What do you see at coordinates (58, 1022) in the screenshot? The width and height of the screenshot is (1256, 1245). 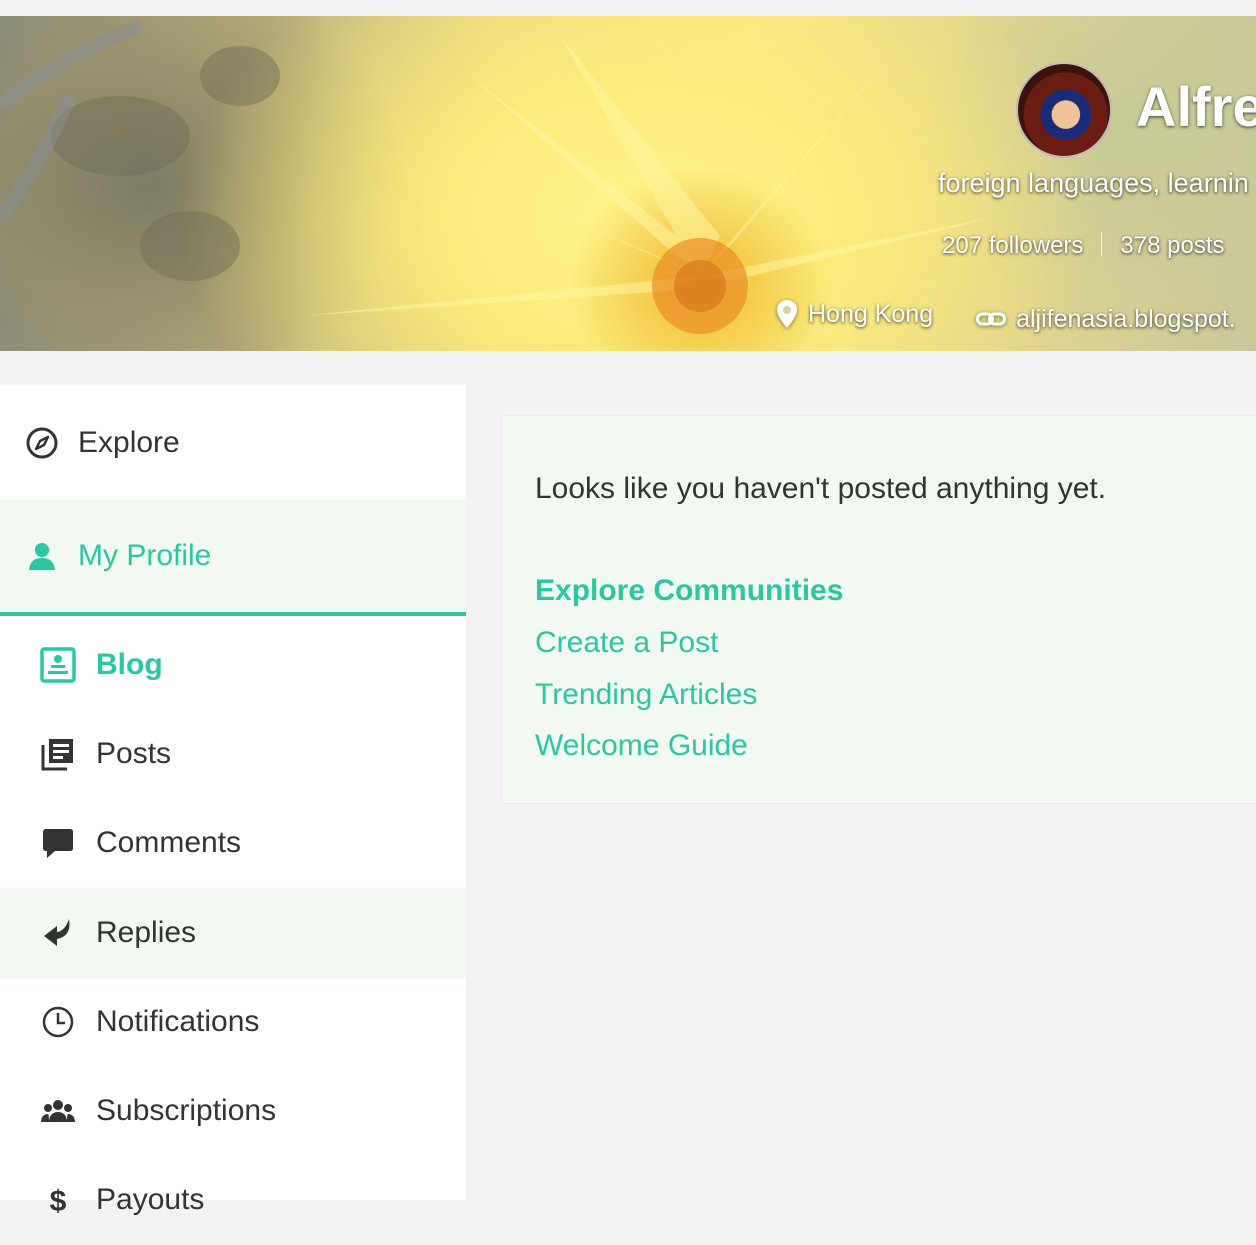 I see `clock-icon` at bounding box center [58, 1022].